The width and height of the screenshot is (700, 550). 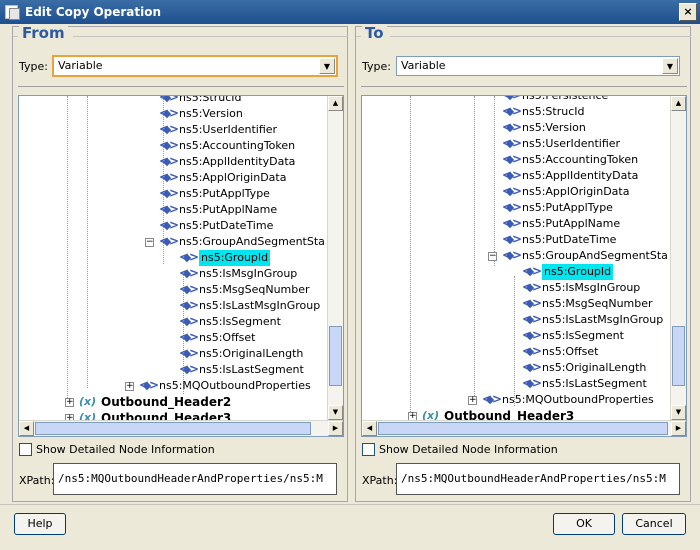 What do you see at coordinates (538, 66) in the screenshot?
I see `to-type-dropdown: Variable ▼` at bounding box center [538, 66].